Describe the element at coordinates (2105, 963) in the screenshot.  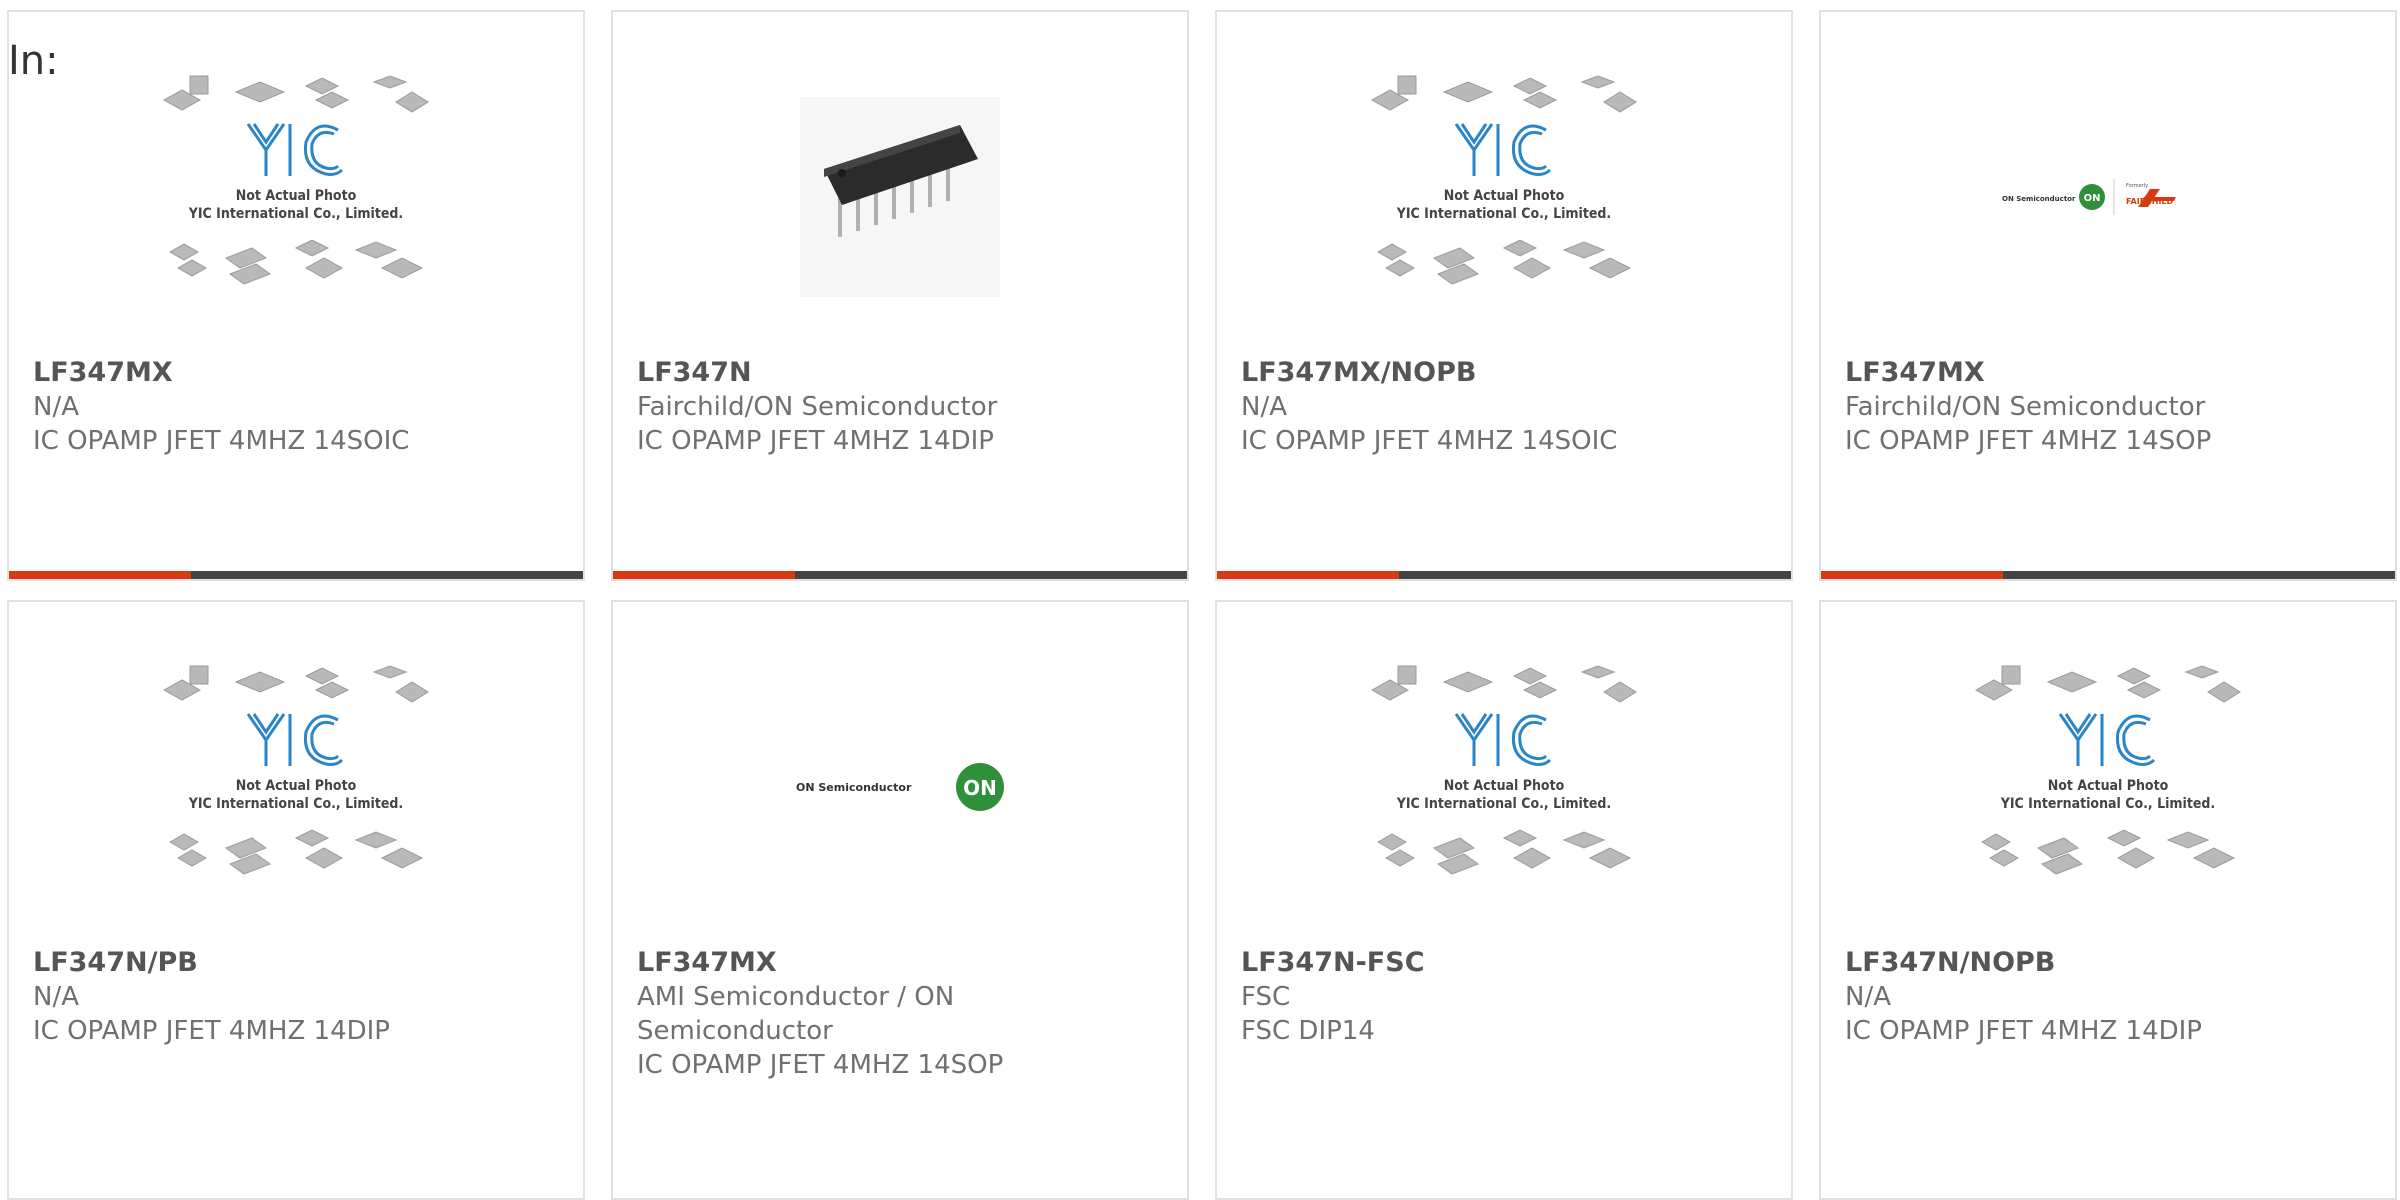
I see `part-number: LF347N/NOPB` at that location.